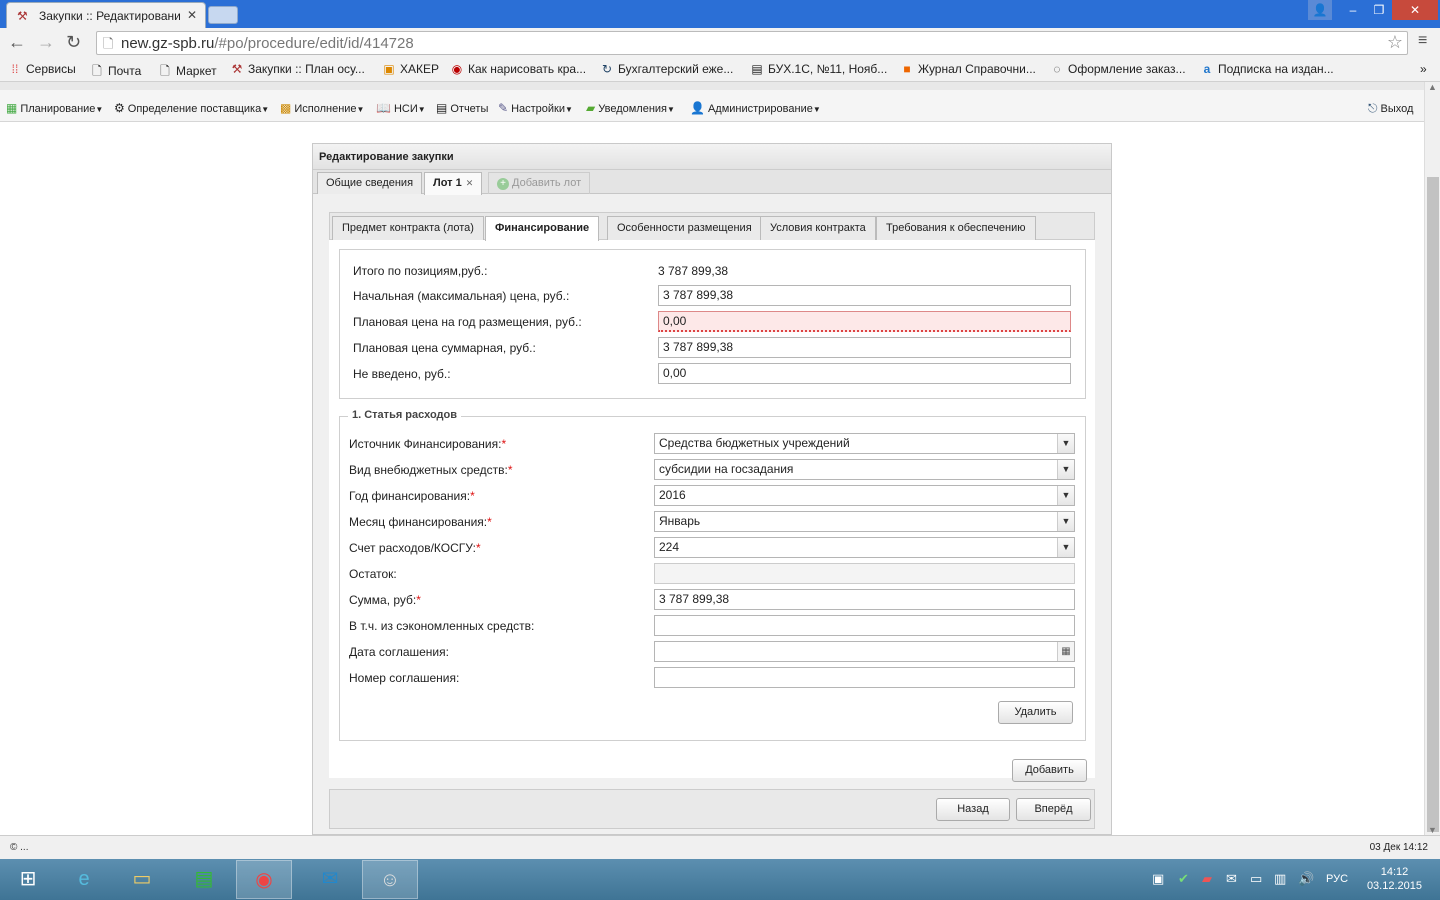  What do you see at coordinates (410, 69) in the screenshot?
I see `bookmark-item: ▣ ХАКЕР` at bounding box center [410, 69].